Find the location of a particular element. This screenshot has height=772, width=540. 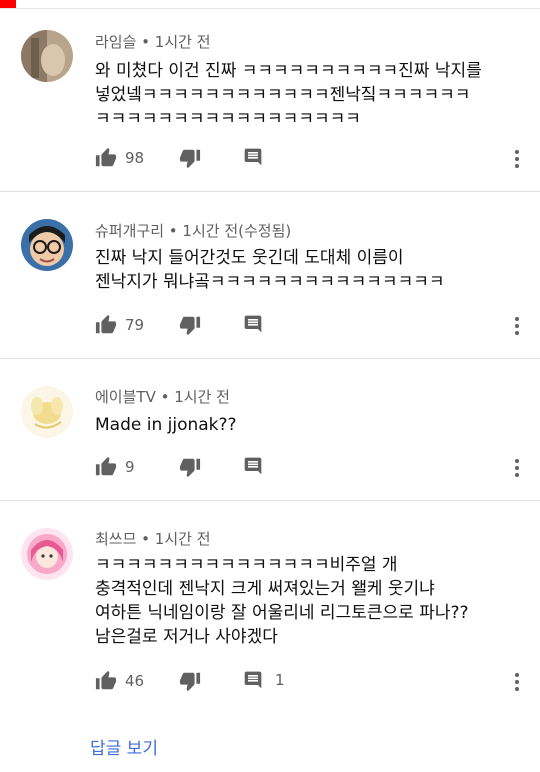

reply-count: 1 is located at coordinates (280, 680).